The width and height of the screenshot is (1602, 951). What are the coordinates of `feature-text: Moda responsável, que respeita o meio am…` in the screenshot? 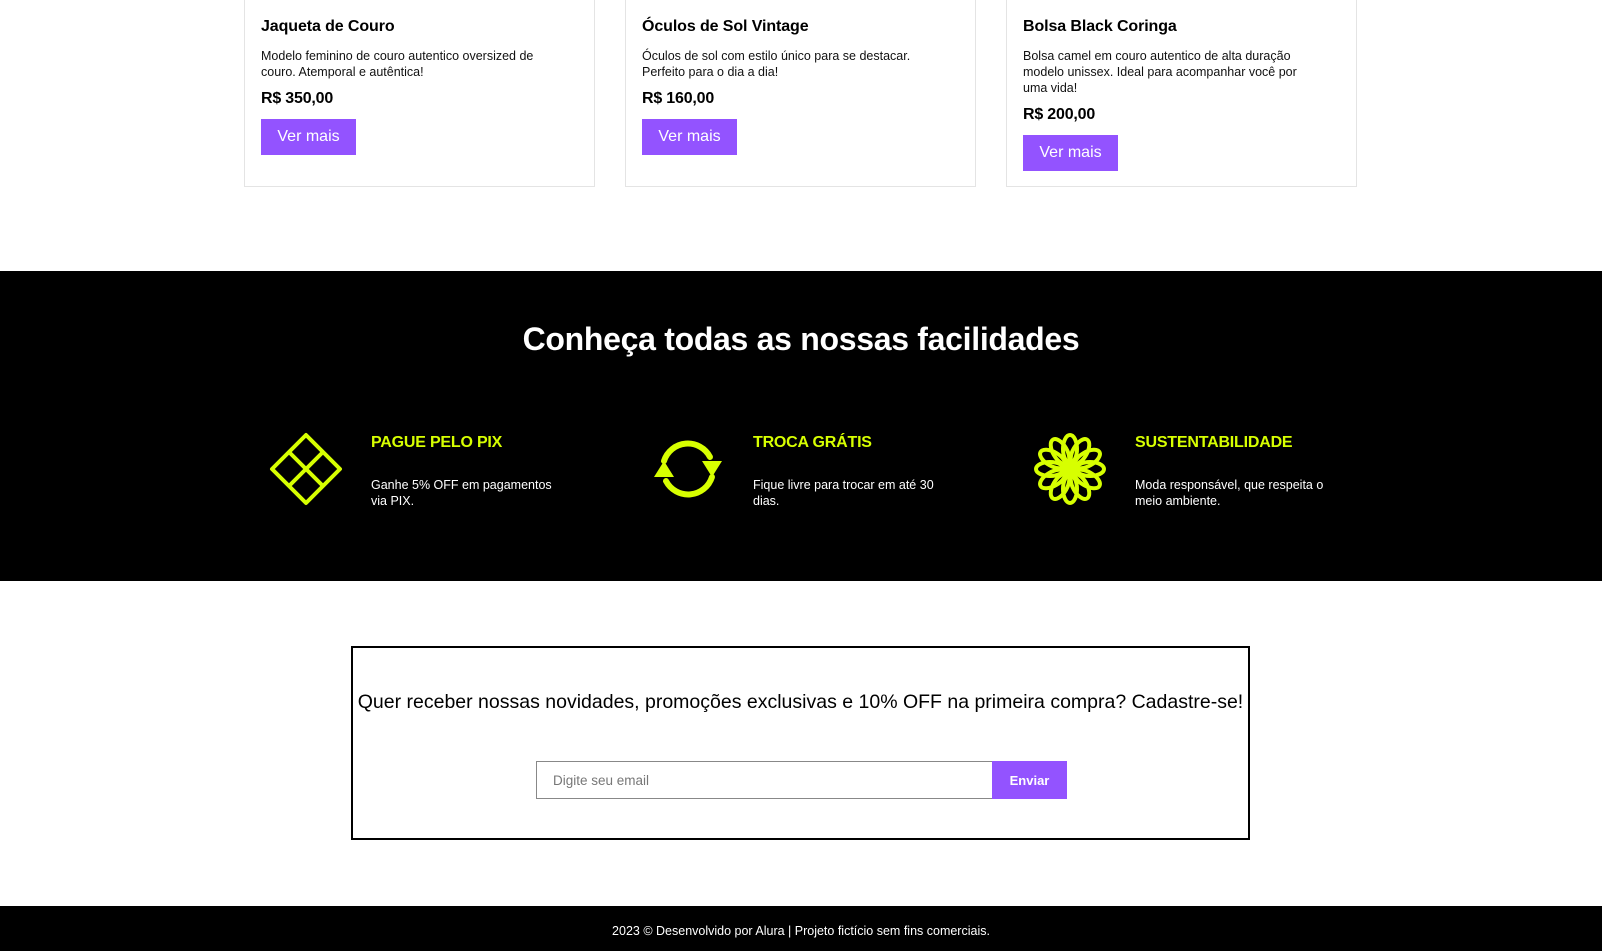 It's located at (1229, 493).